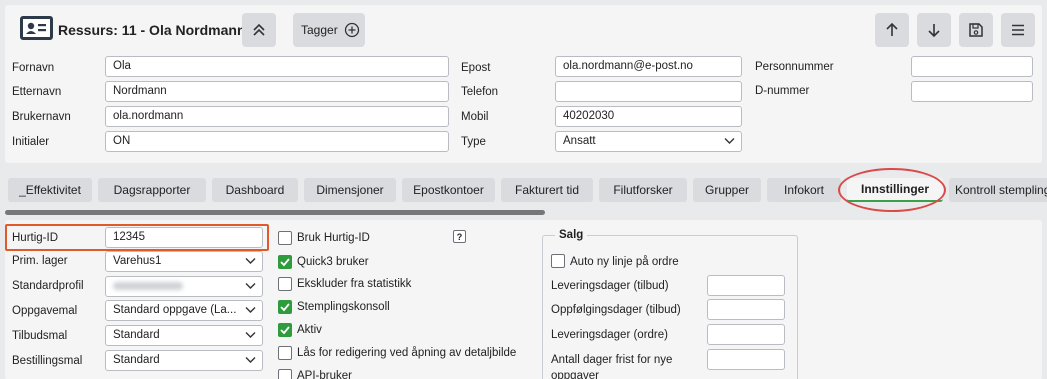 The height and width of the screenshot is (379, 1047). What do you see at coordinates (648, 141) in the screenshot?
I see `type-select: Ansatt` at bounding box center [648, 141].